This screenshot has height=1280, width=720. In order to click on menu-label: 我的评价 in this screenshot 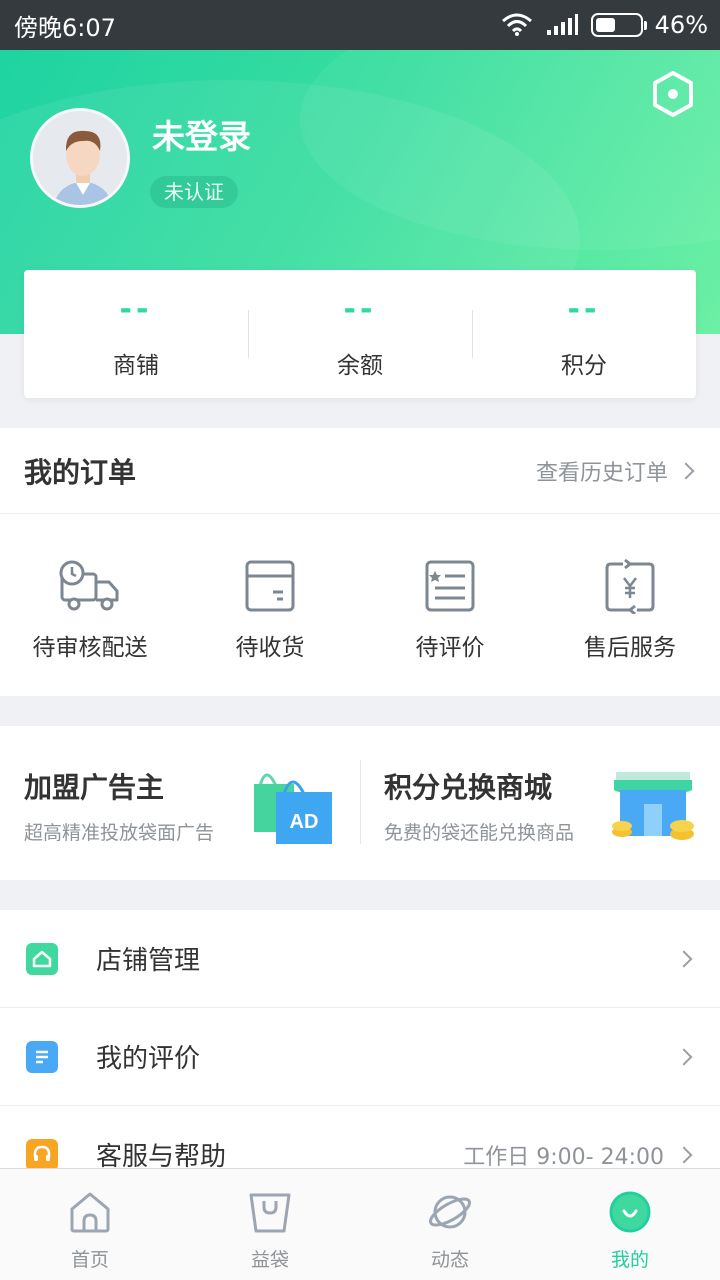, I will do `click(148, 1059)`.